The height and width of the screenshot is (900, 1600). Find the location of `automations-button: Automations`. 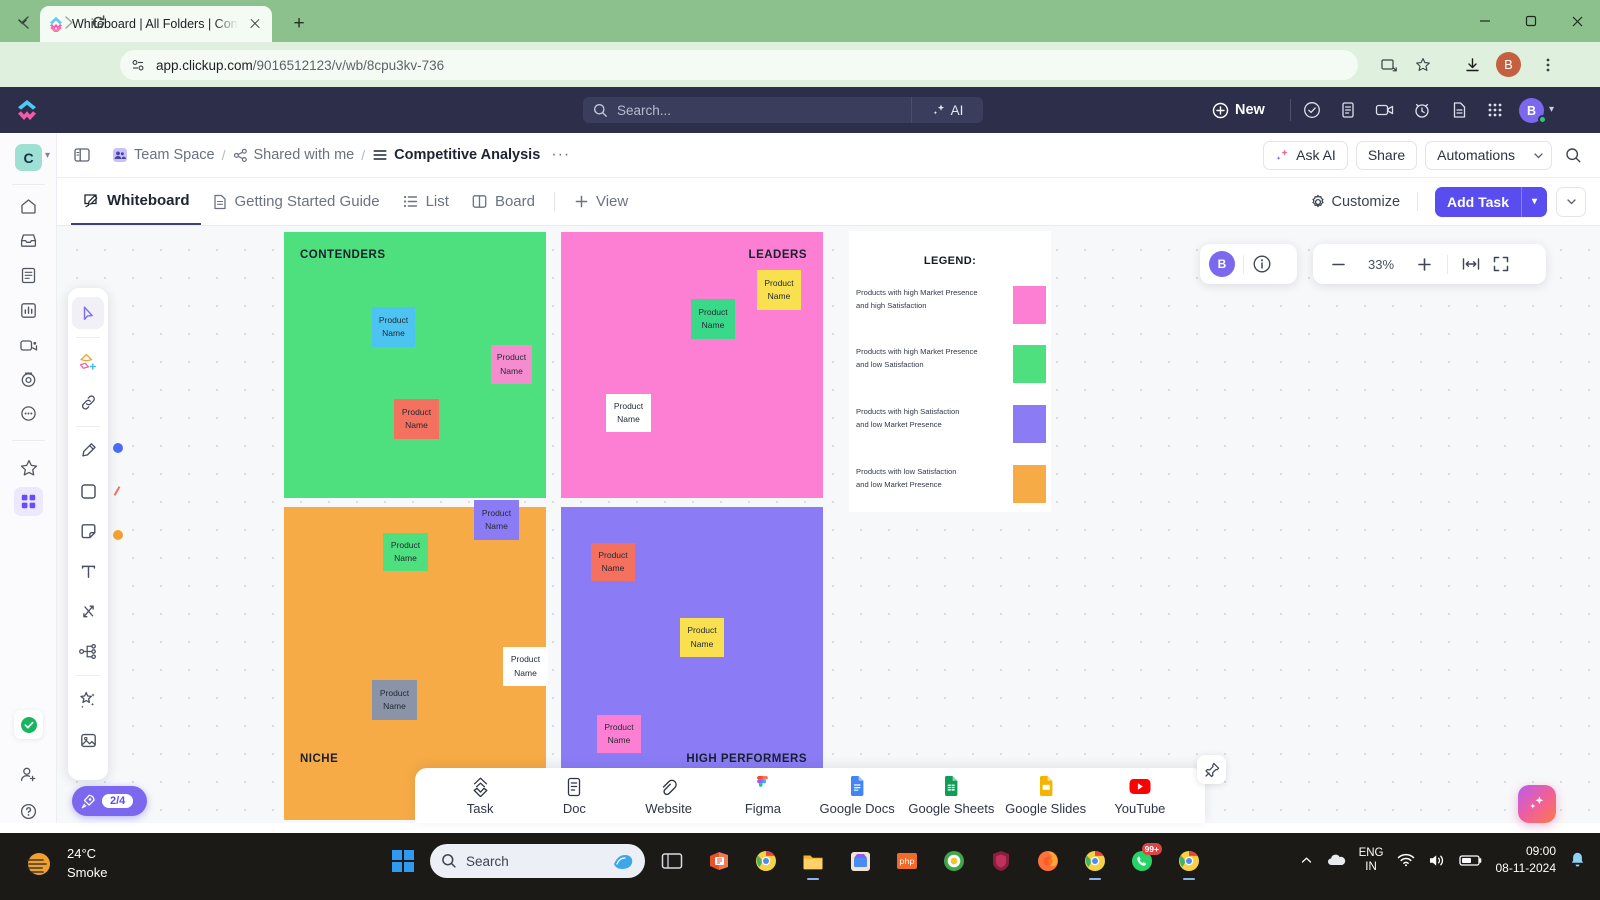

automations-button: Automations is located at coordinates (1475, 155).